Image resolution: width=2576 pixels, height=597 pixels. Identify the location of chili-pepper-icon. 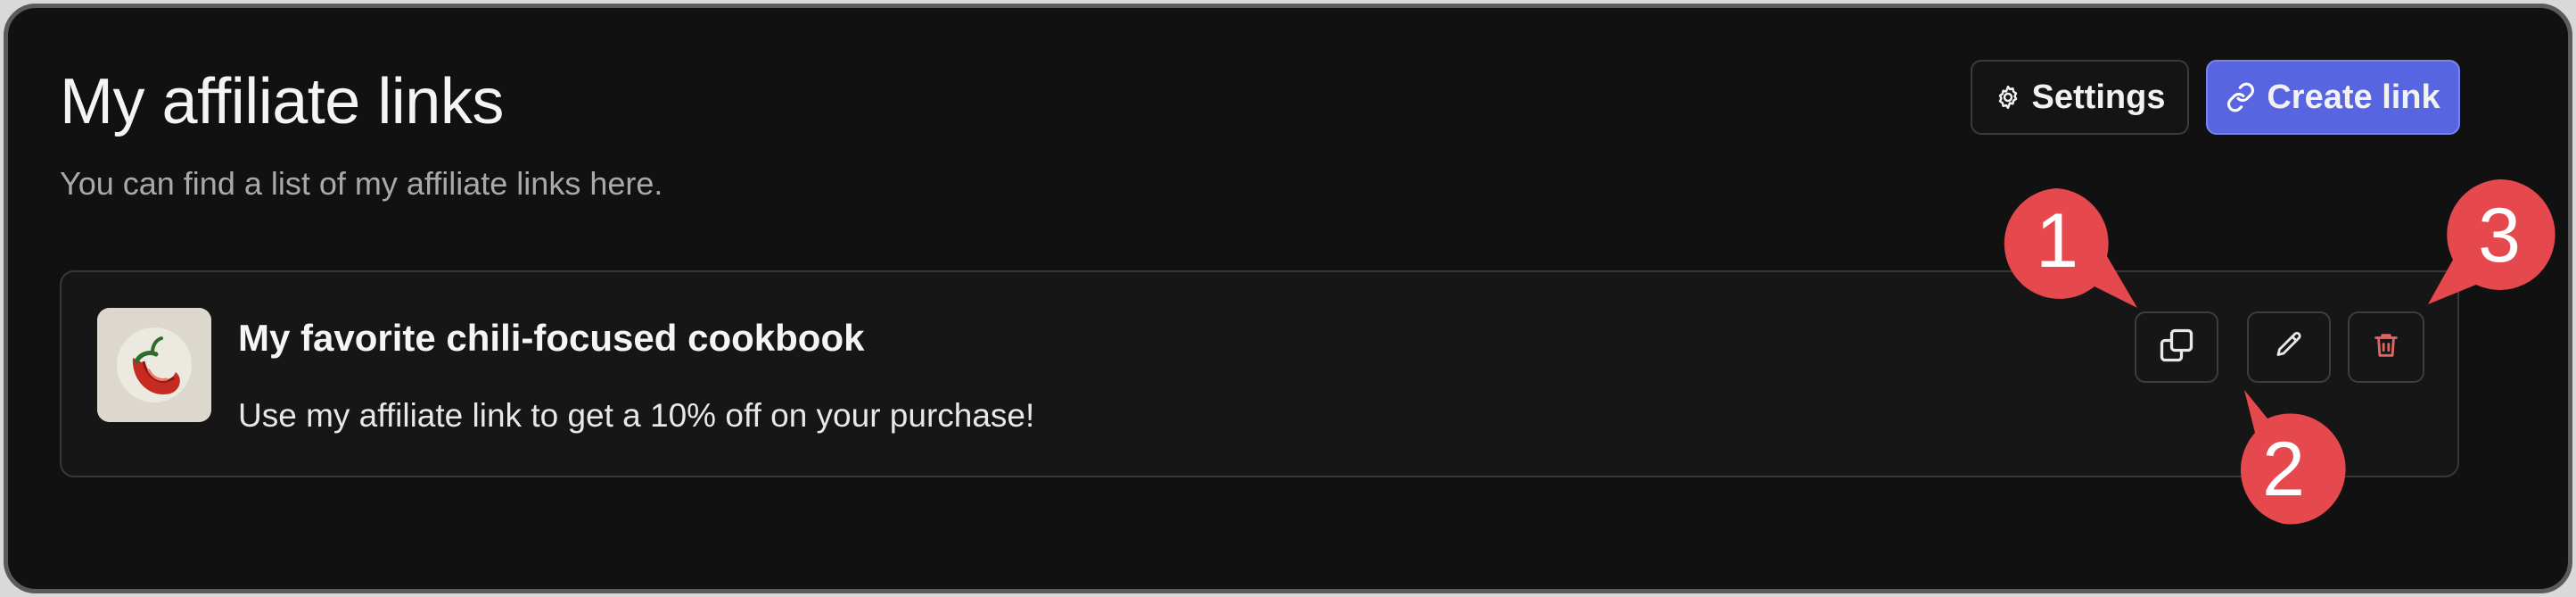
(154, 365).